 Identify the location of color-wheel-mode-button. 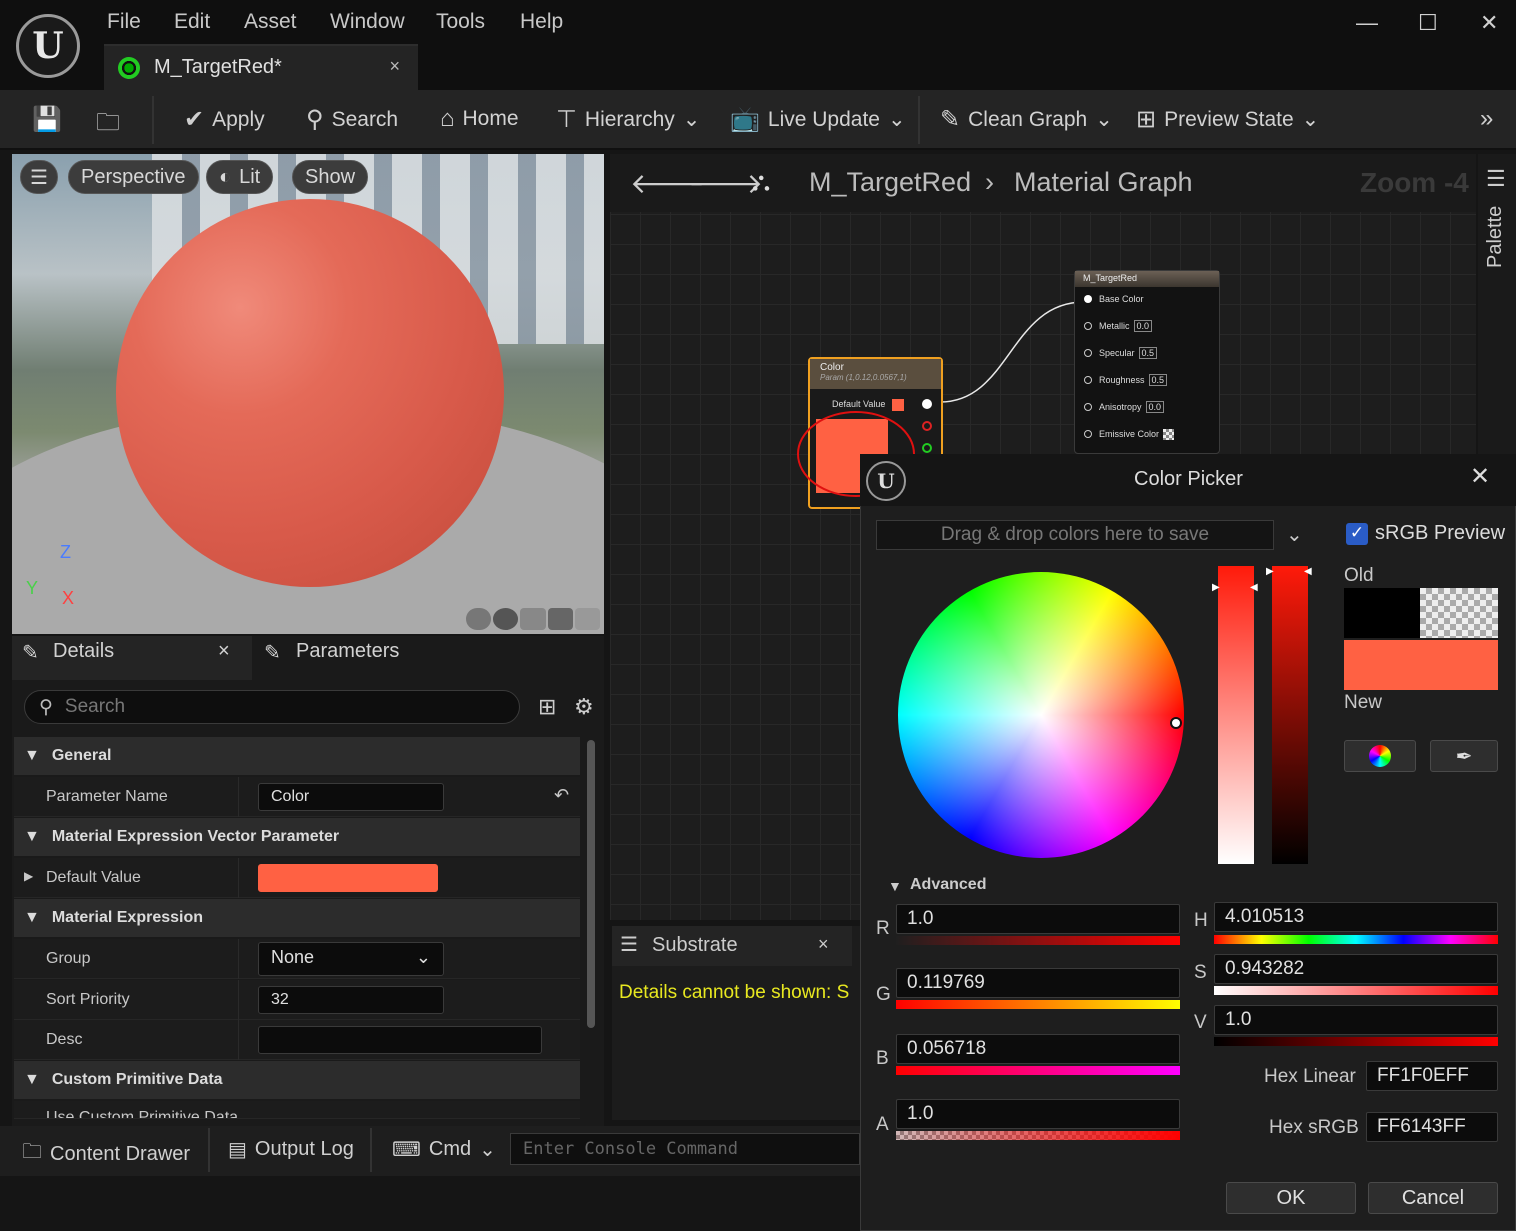
(1380, 756).